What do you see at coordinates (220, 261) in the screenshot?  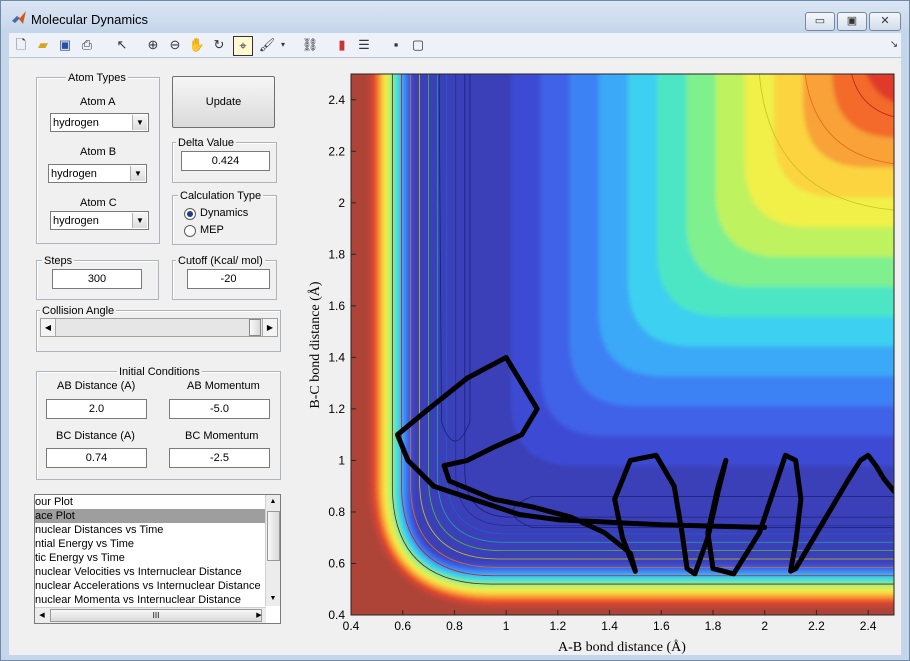 I see `cutoff-title: Cutoff (Kcal/ mol)` at bounding box center [220, 261].